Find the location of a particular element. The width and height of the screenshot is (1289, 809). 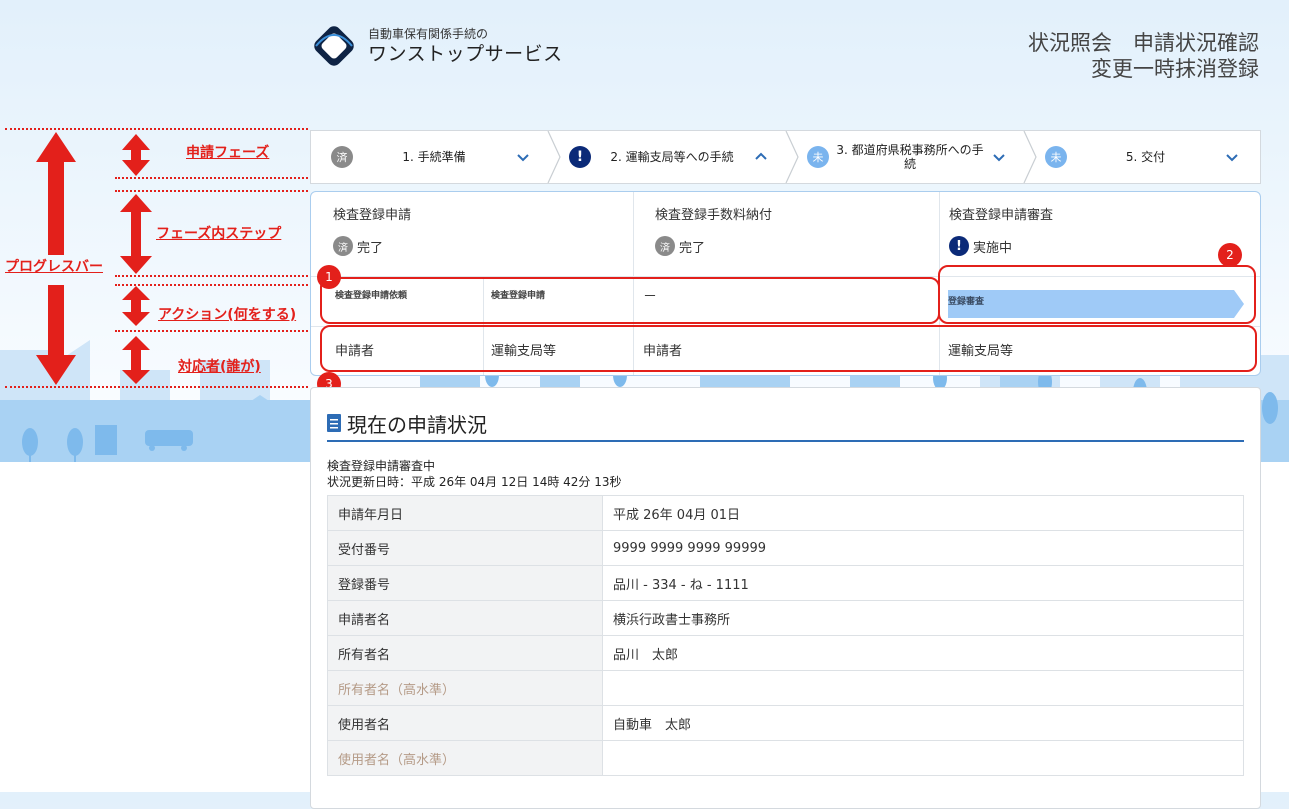

diamond-logo-icon is located at coordinates (334, 46).